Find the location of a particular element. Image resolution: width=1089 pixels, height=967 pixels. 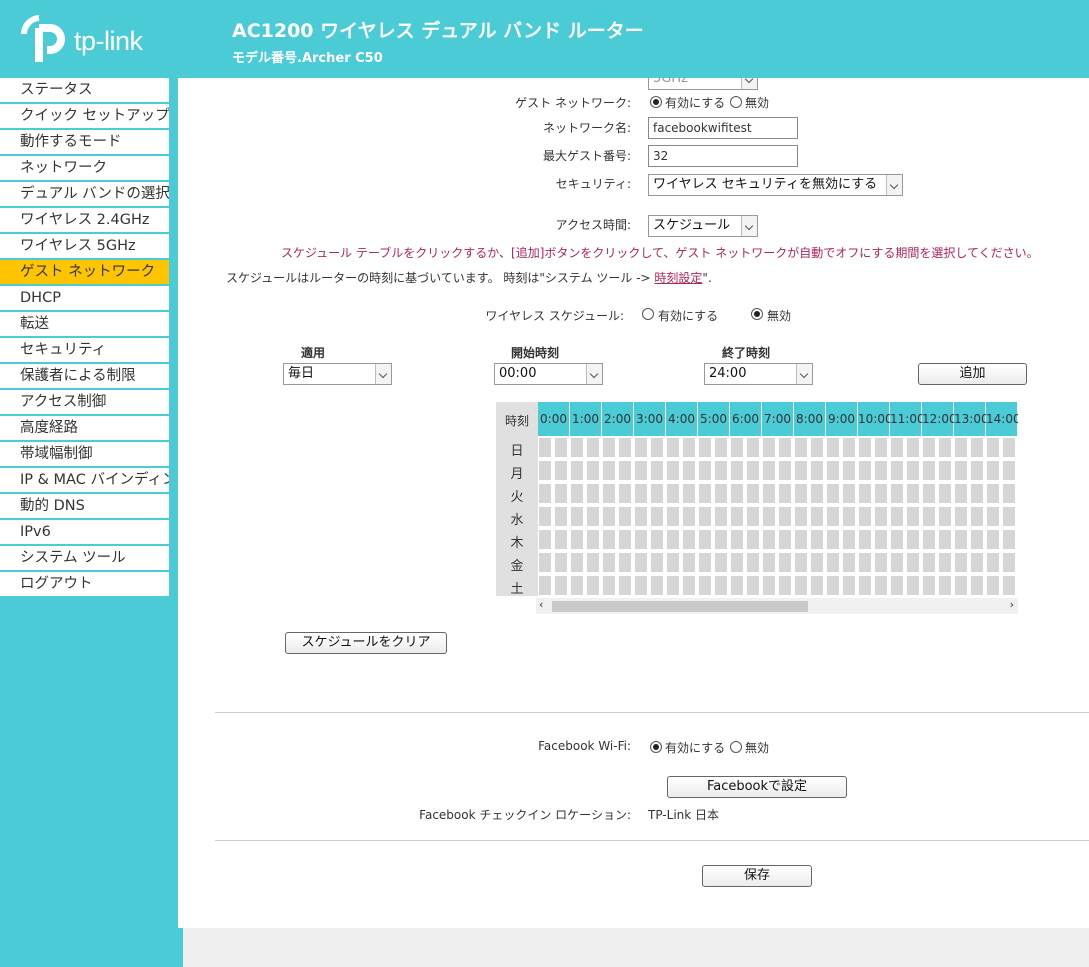

start-time-select: 00:00 is located at coordinates (548, 374).